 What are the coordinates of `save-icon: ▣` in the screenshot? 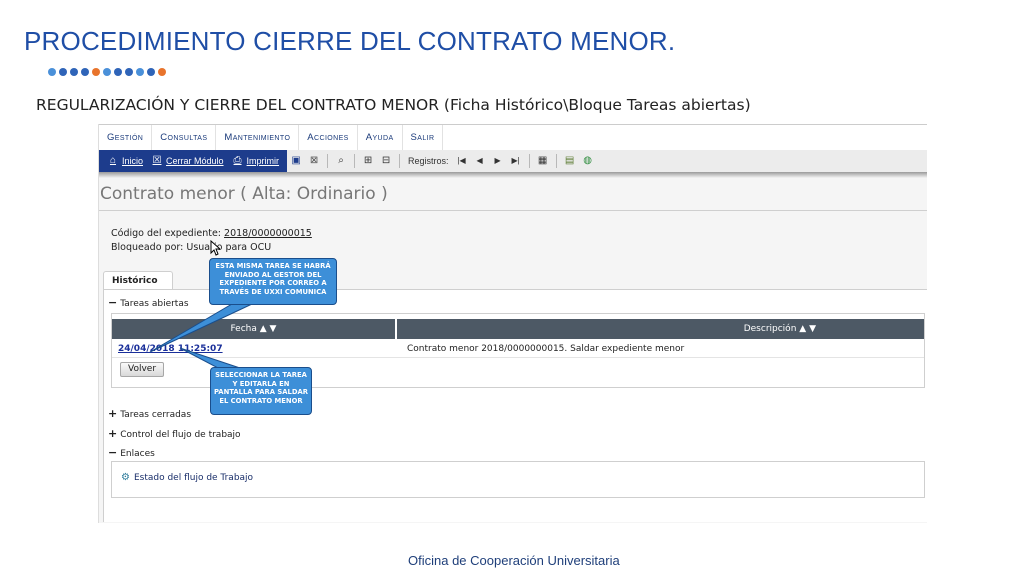 It's located at (296, 160).